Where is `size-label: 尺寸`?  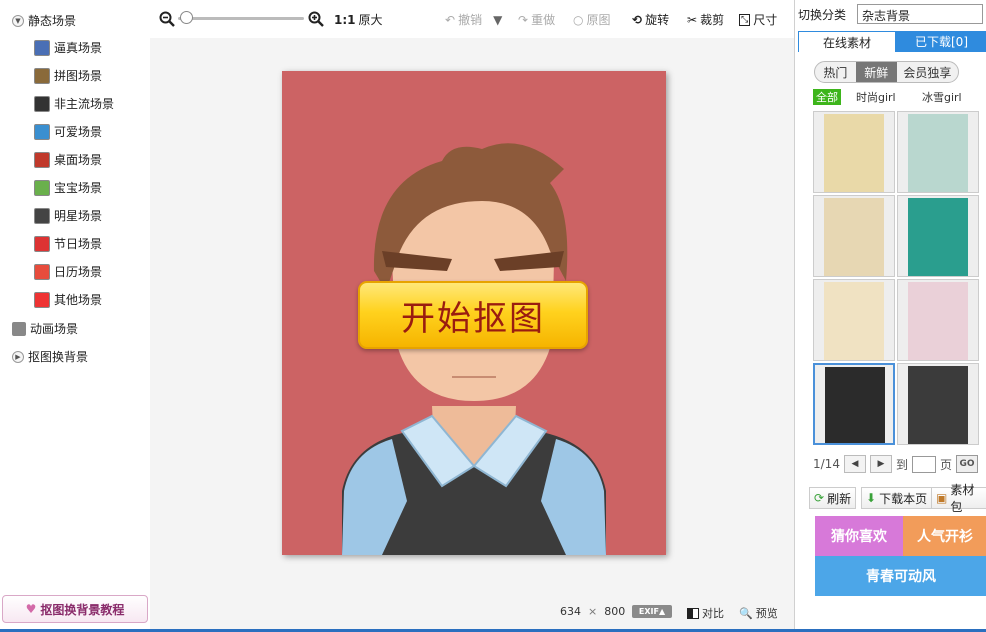
size-label: 尺寸 is located at coordinates (765, 20).